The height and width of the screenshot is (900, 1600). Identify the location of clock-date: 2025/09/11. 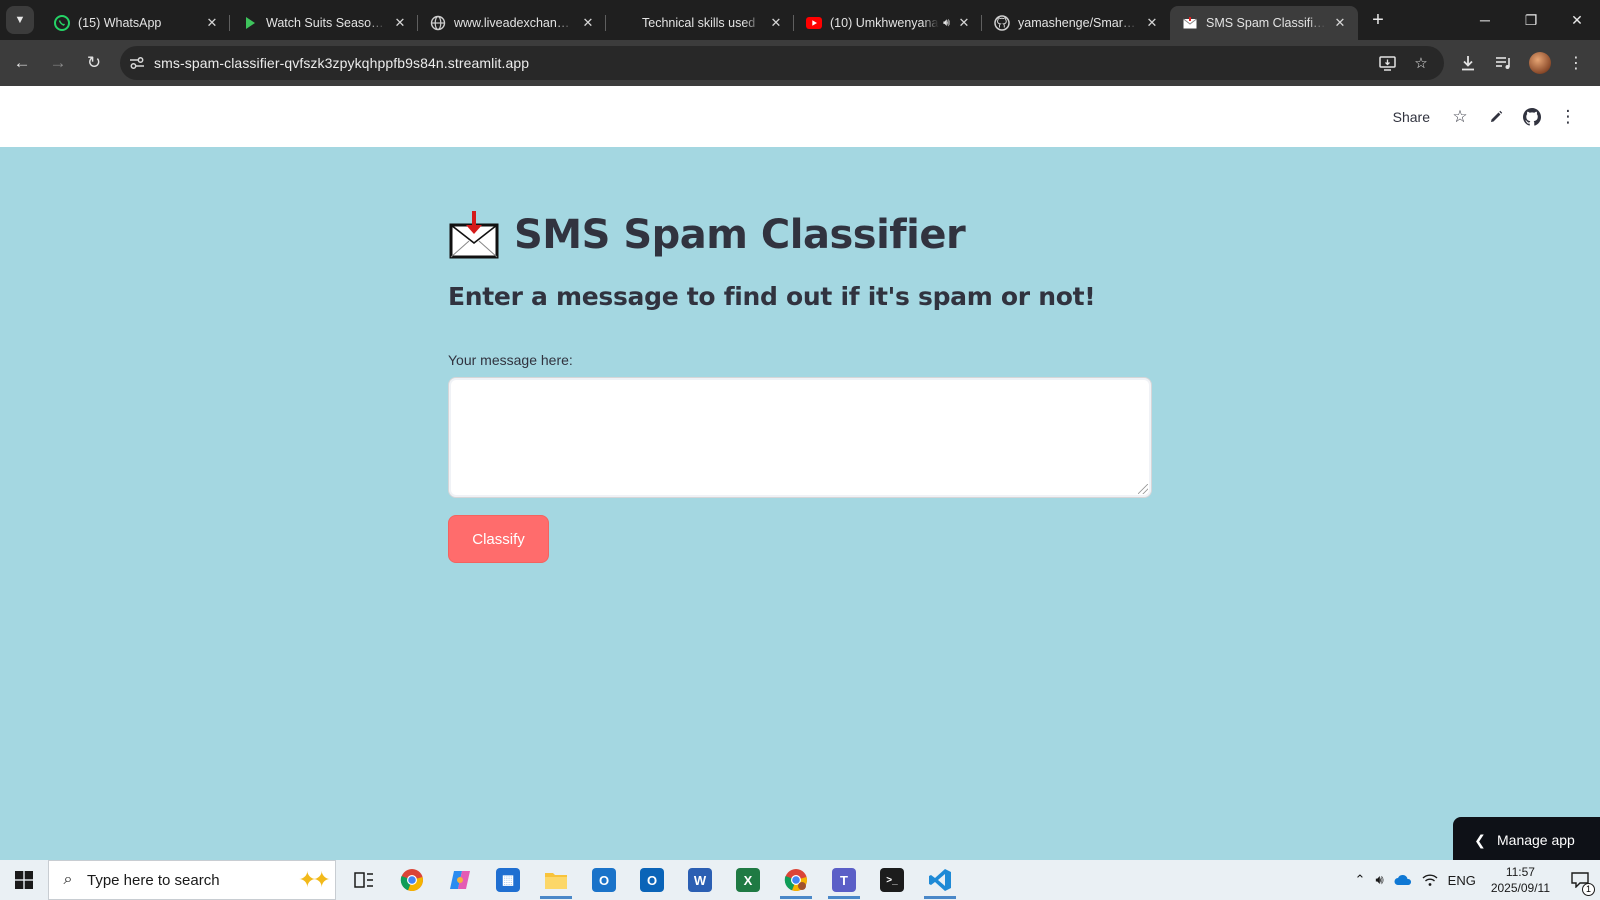
(1520, 888).